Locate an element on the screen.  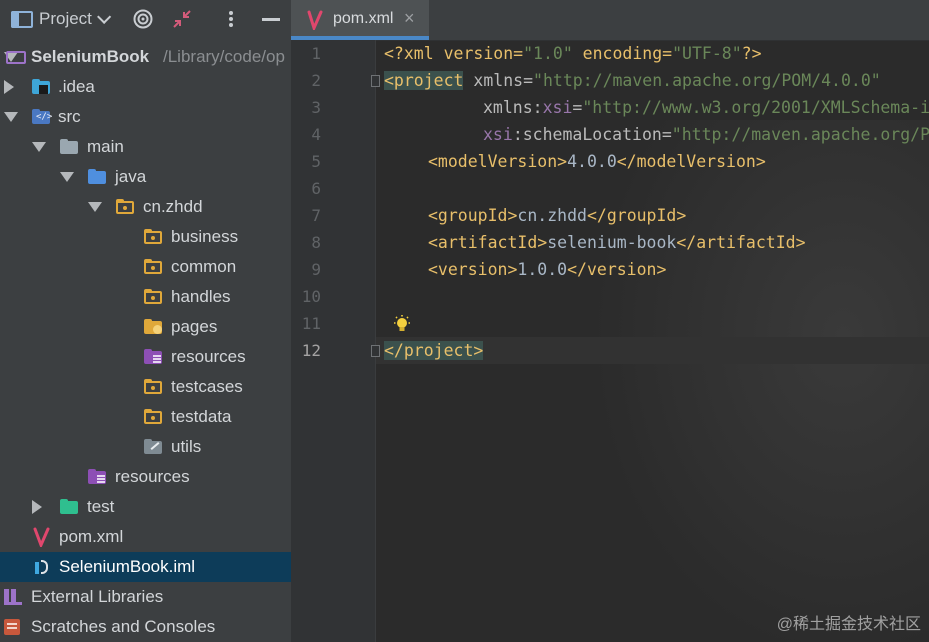
tree-item-seleniumbook-iml: SeleniumBook.iml is located at coordinates (145, 567).